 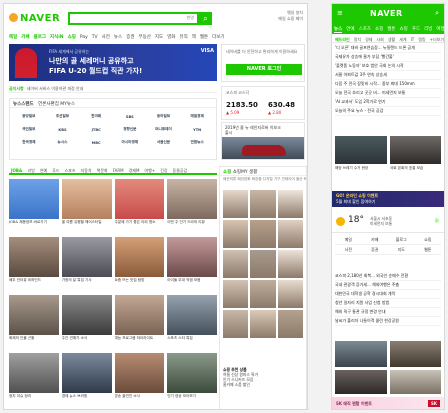 I want to click on press-logo: 한국경제, so click(x=29, y=142).